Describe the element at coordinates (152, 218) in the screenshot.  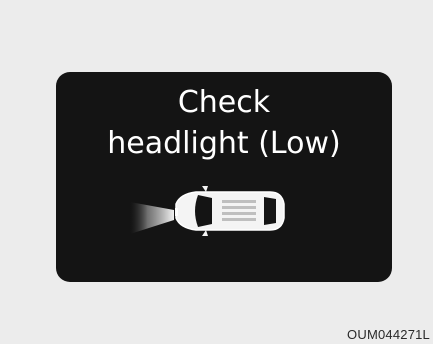
I see `headlight-beam` at that location.